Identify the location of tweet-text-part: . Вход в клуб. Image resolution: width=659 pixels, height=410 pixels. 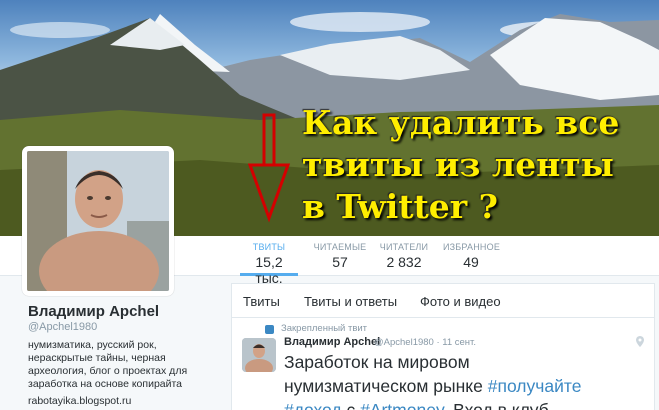
(496, 405).